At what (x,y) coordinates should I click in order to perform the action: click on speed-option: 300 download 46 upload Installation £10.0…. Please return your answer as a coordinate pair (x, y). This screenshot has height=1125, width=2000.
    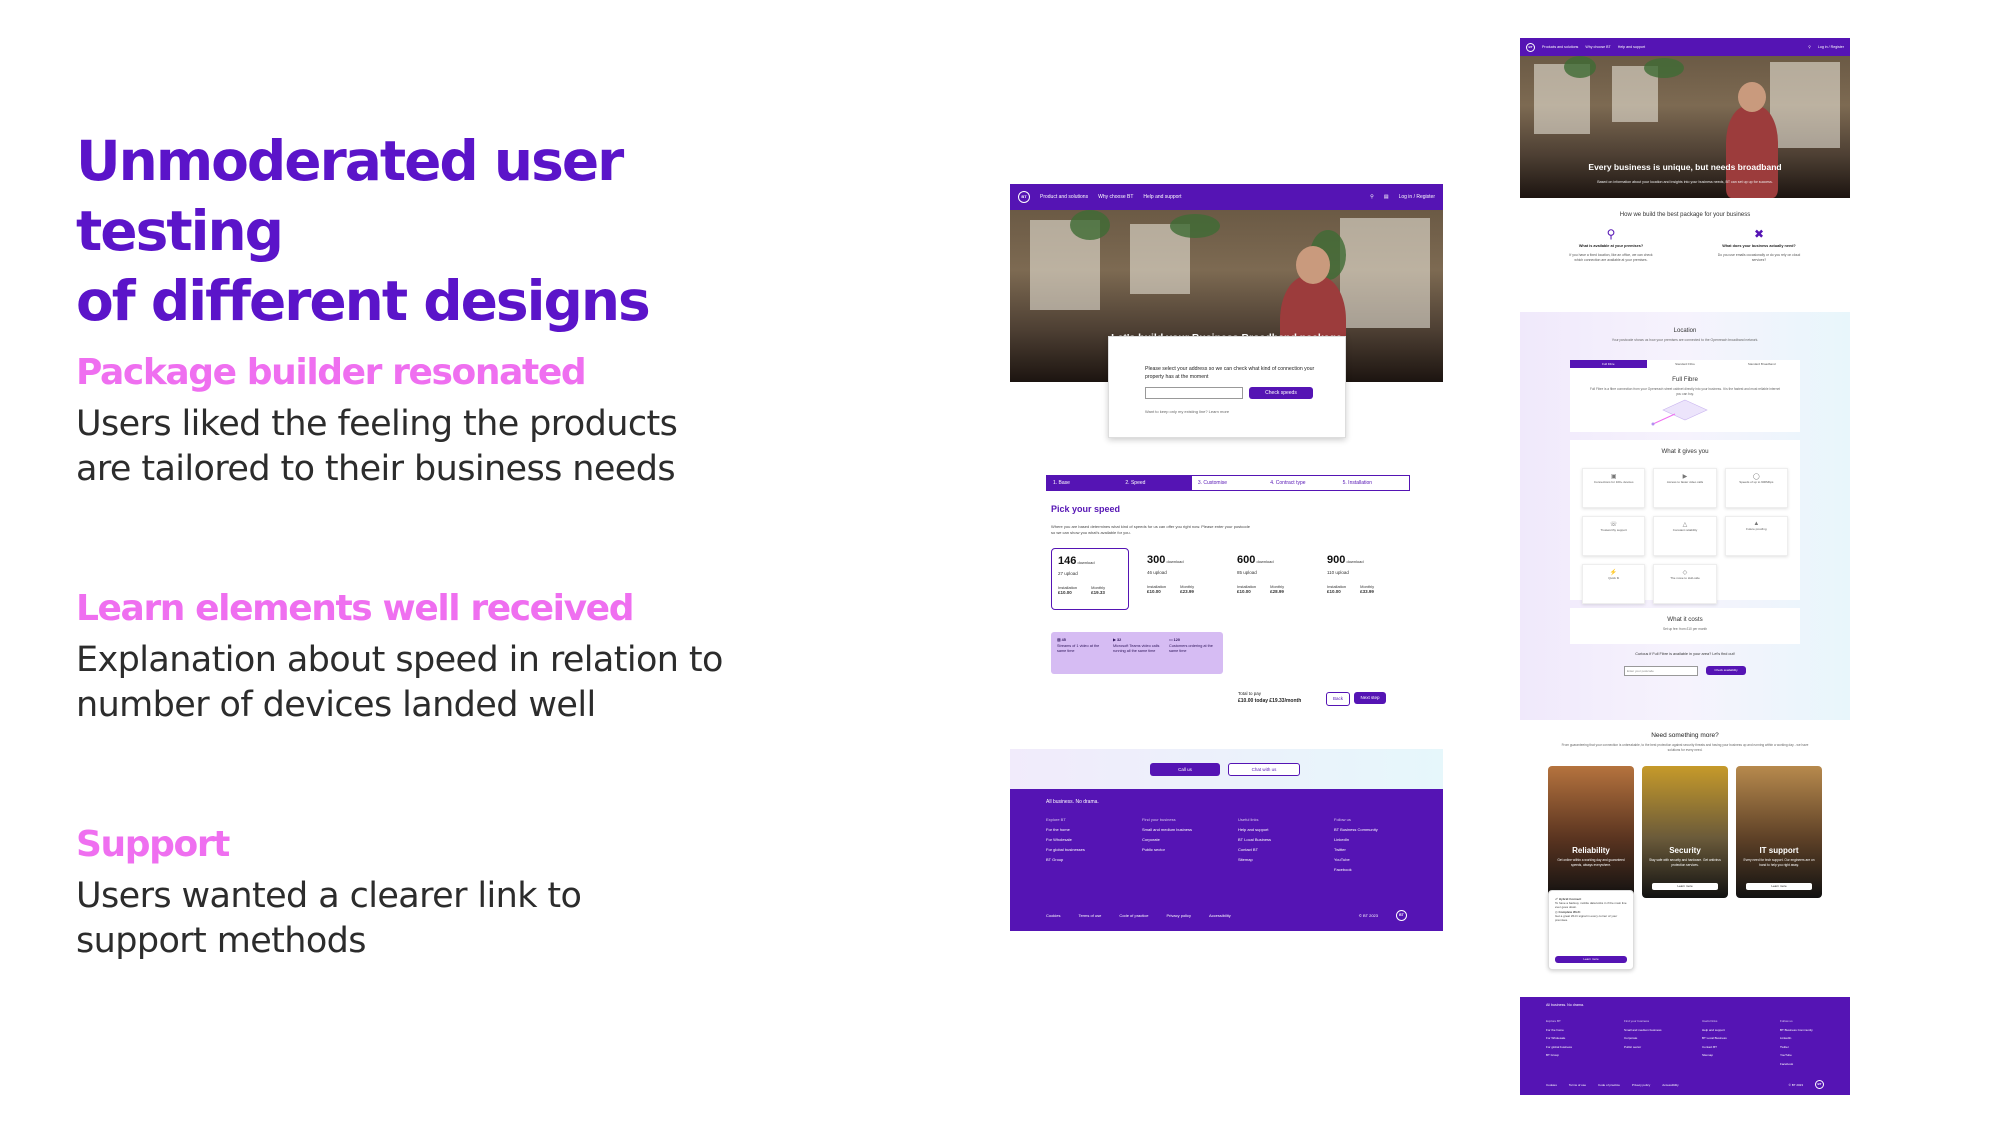
    Looking at the image, I should click on (1180, 579).